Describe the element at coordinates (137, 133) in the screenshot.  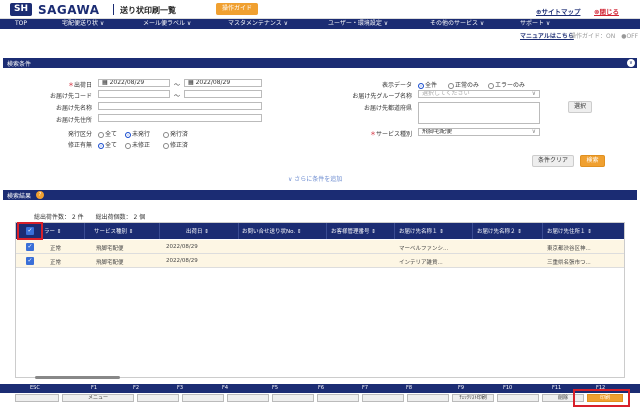
I see `issue-radio-unissued: 未発行` at that location.